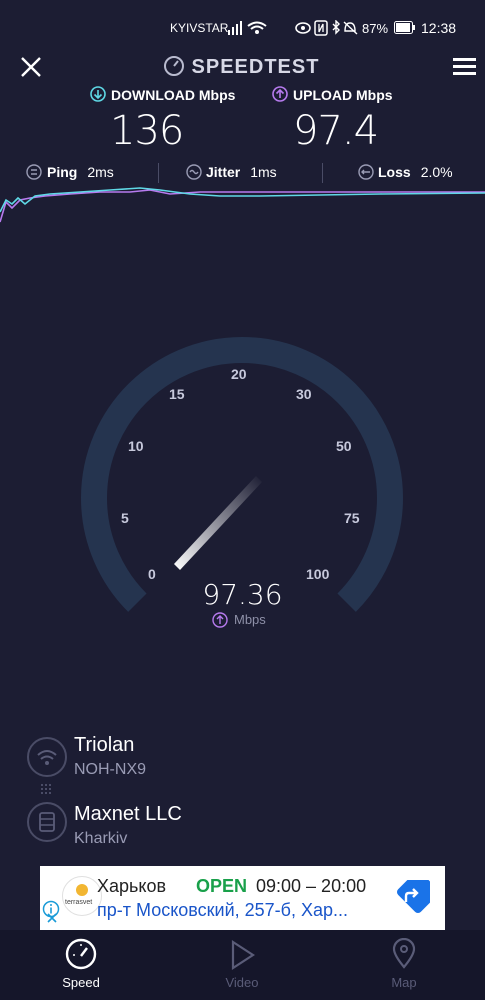  Describe the element at coordinates (98, 94) in the screenshot. I see `download-icon` at that location.